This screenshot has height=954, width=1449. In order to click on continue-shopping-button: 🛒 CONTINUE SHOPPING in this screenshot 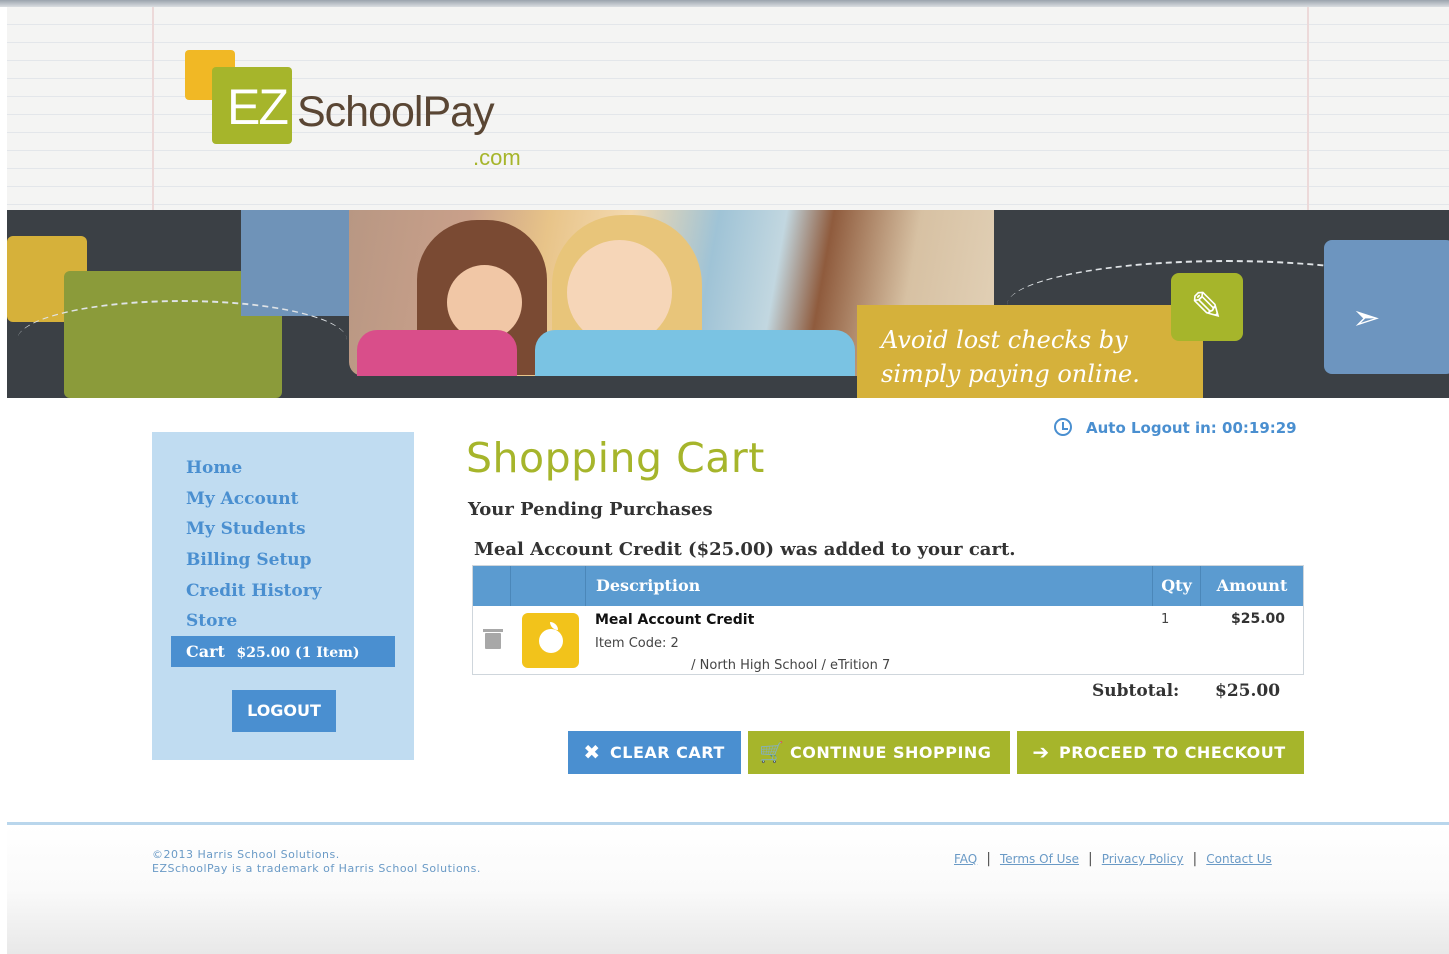, I will do `click(879, 752)`.